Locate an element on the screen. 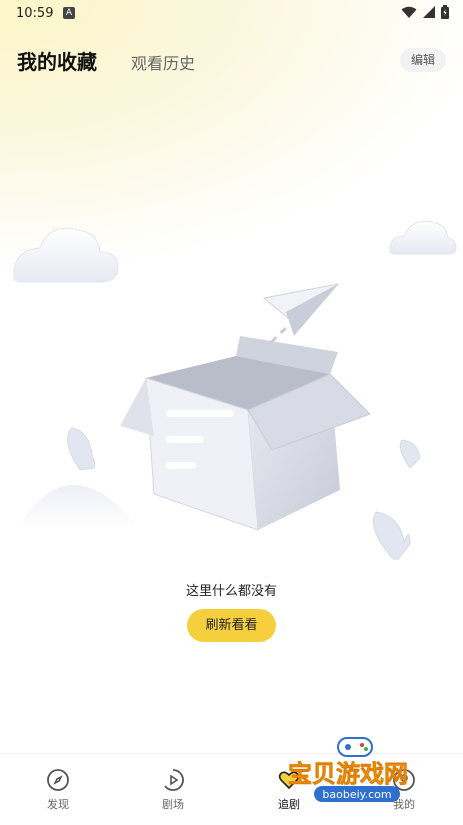 This screenshot has height=825, width=463. app-notification-icon: A is located at coordinates (69, 13).